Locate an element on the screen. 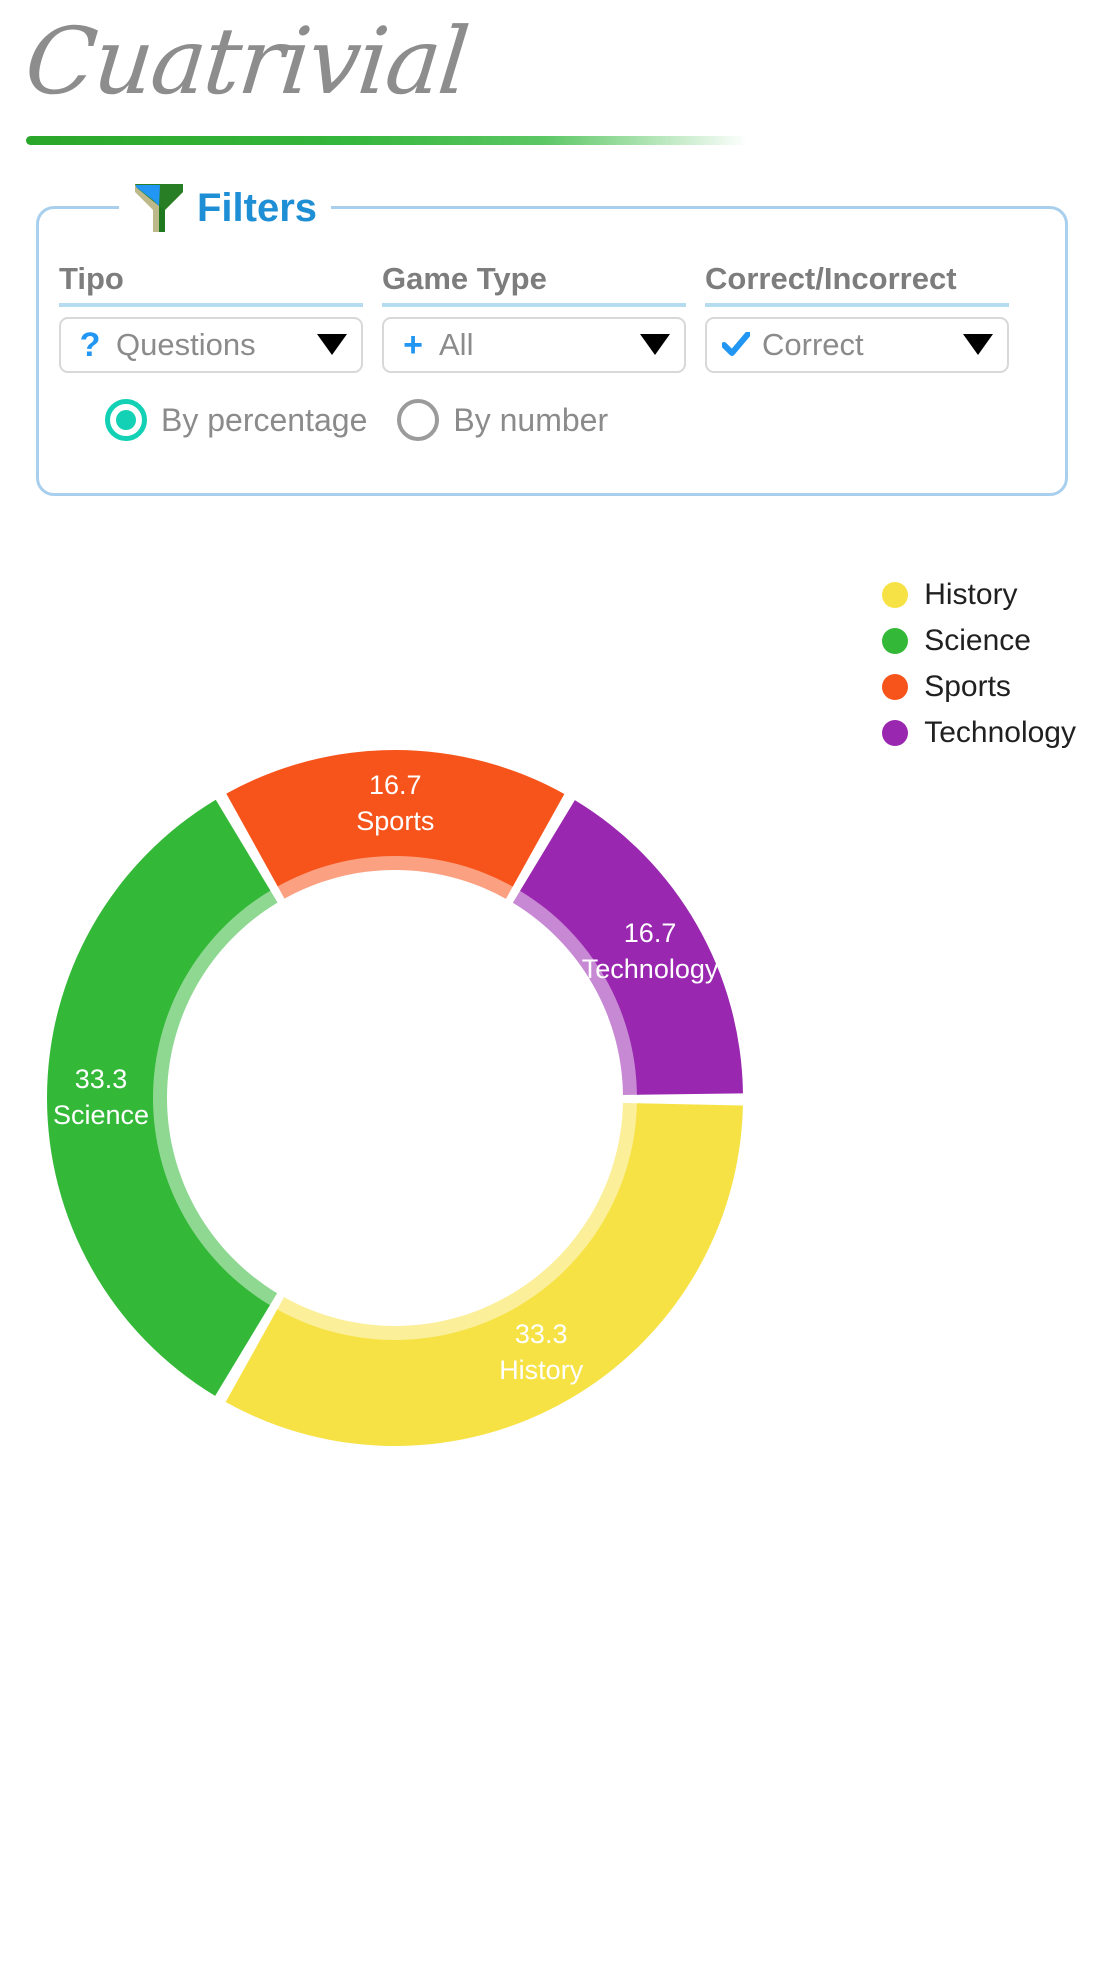 The width and height of the screenshot is (1104, 1962). donut-slice-name-label: Science is located at coordinates (101, 1115).